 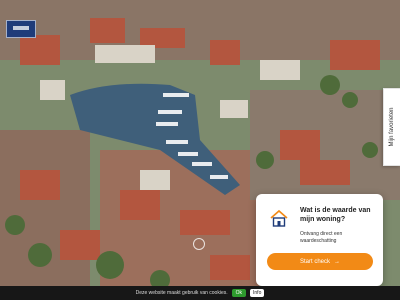 I want to click on favorites-tab: Mijn favorieten, so click(x=391, y=127).